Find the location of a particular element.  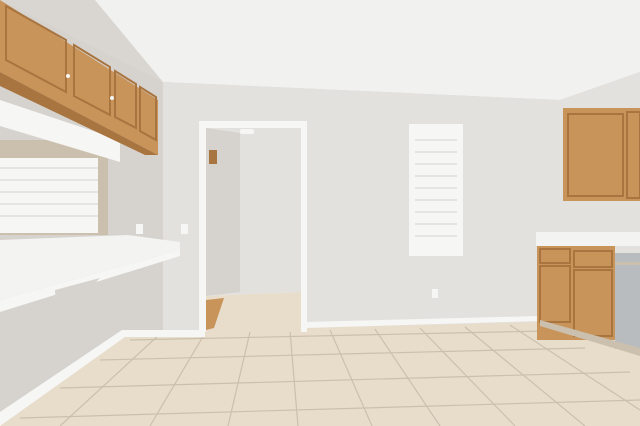

wall-outlet-icon is located at coordinates (184, 229).